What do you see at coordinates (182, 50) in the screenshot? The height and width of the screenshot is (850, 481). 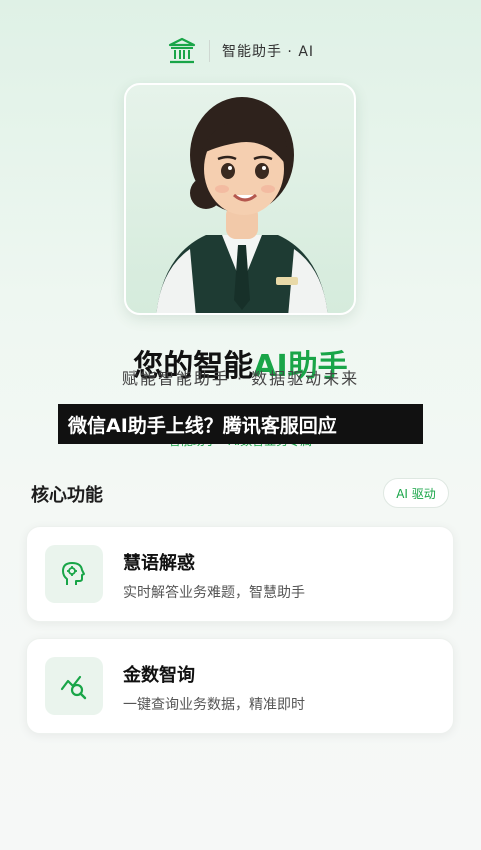 I see `bank-building-icon` at bounding box center [182, 50].